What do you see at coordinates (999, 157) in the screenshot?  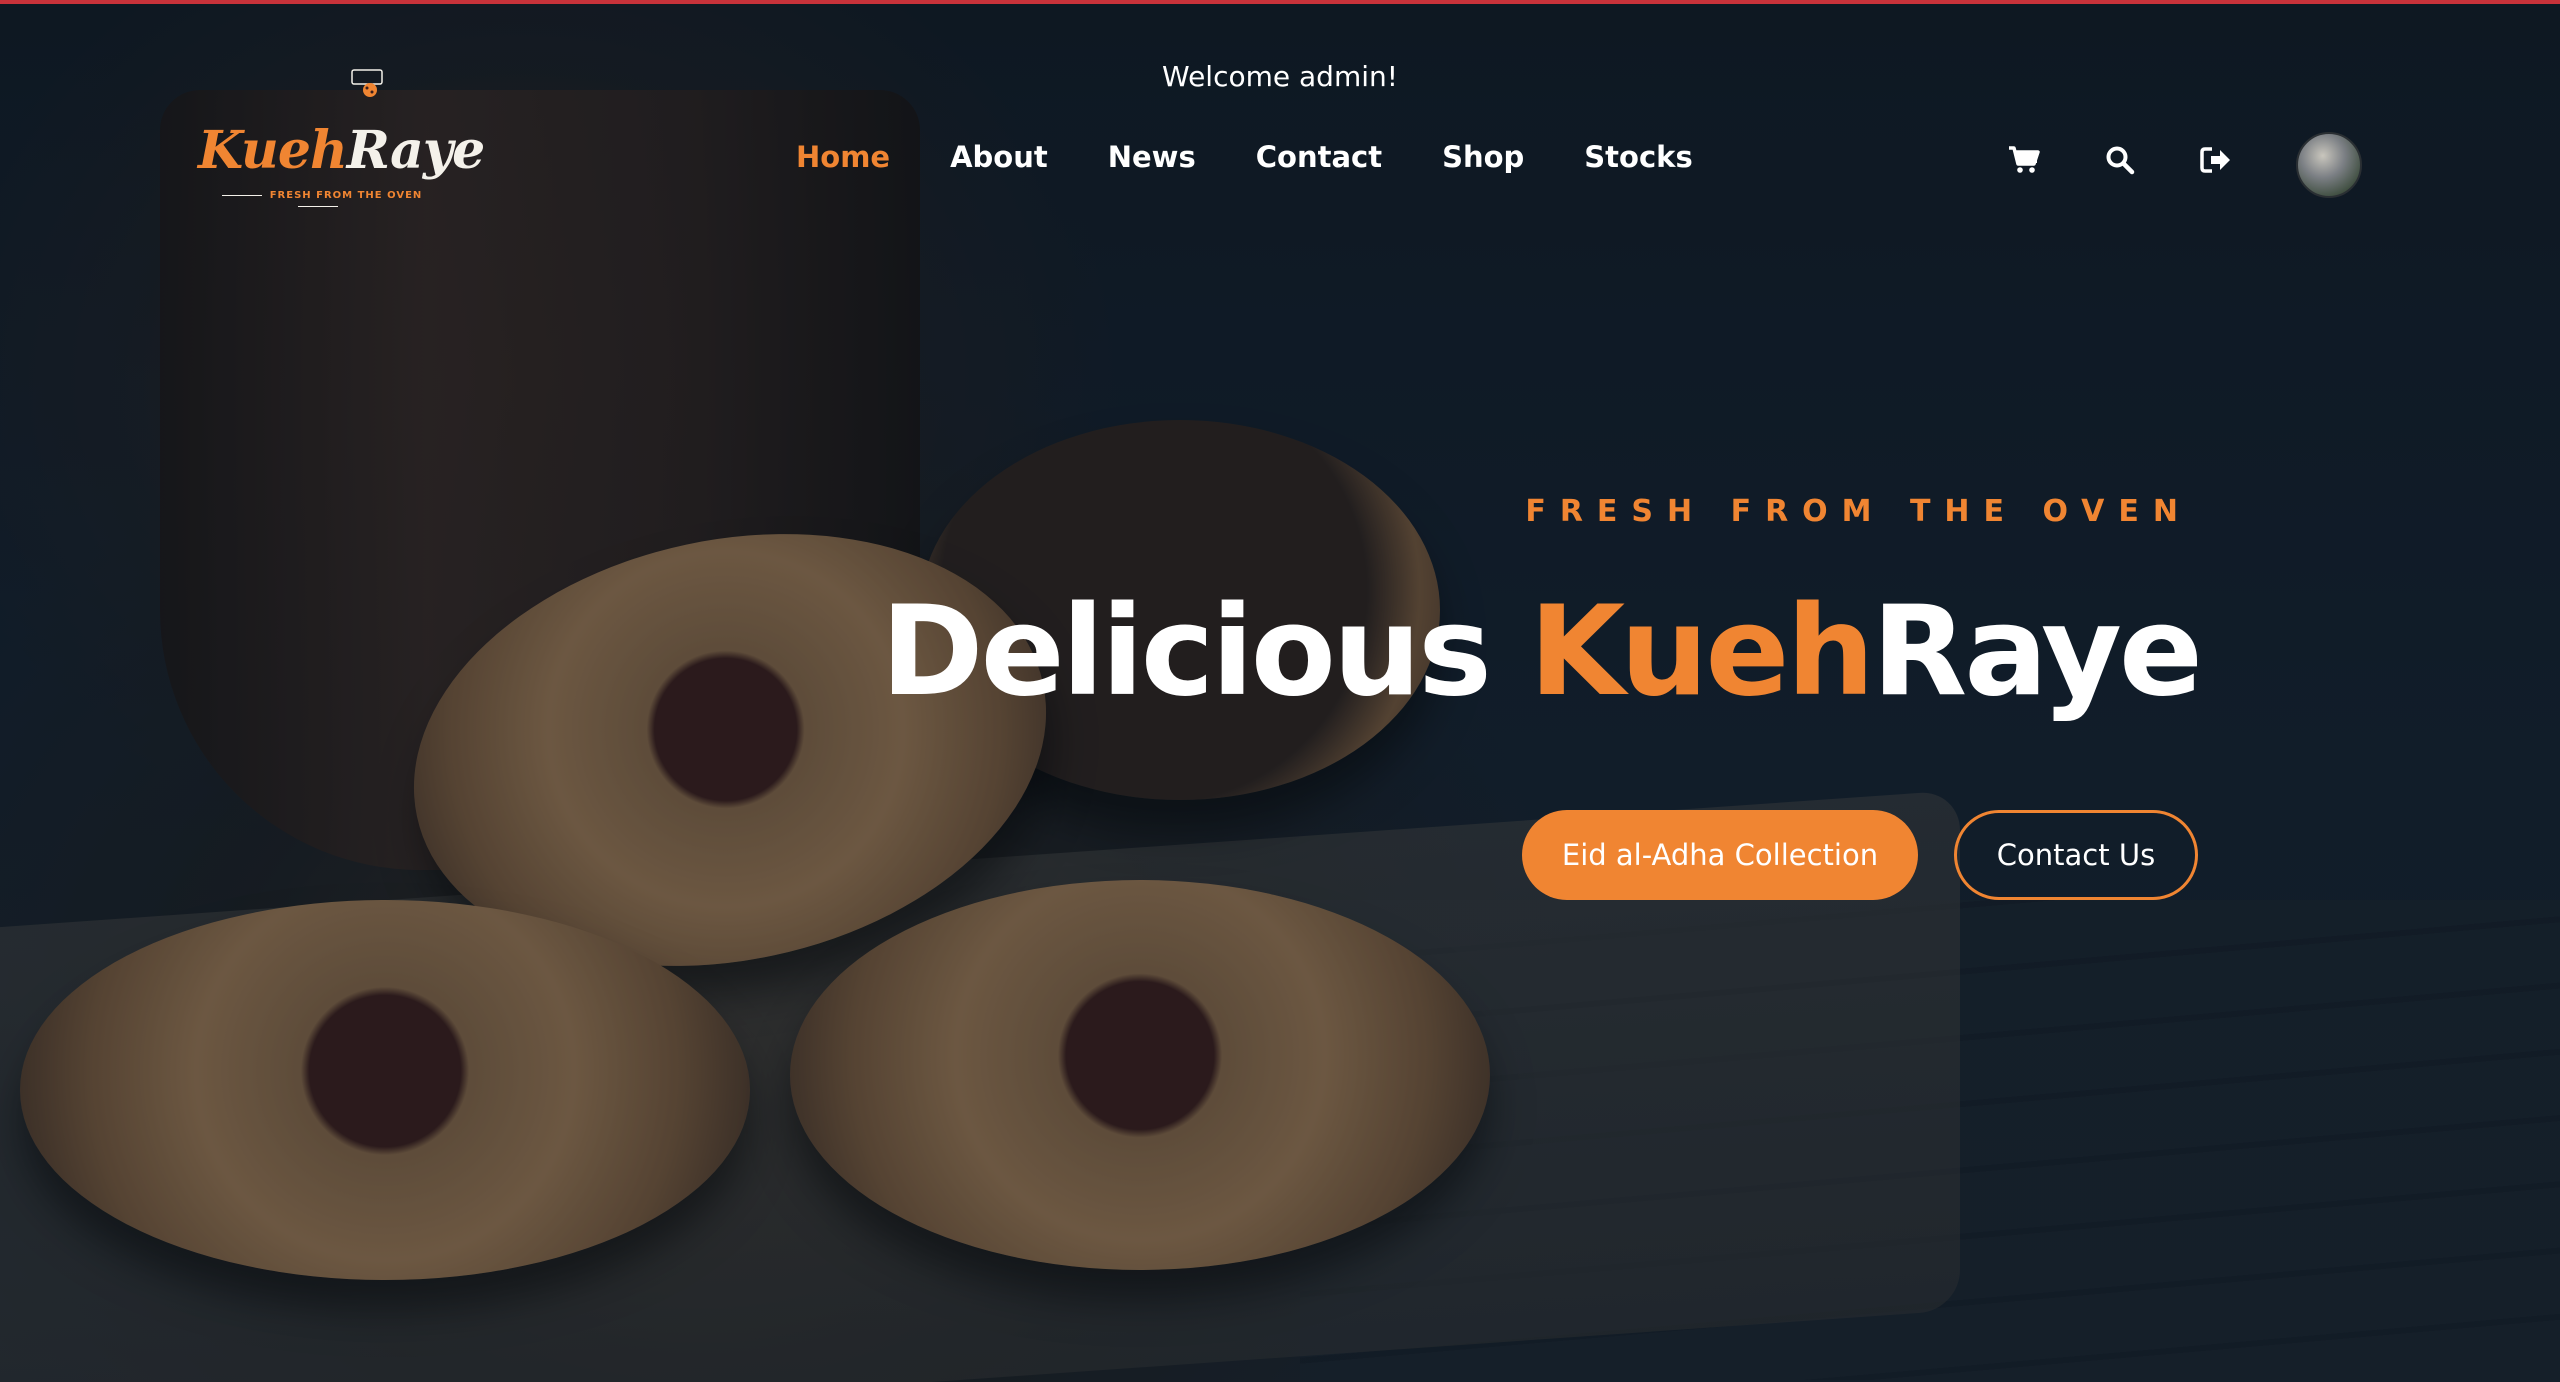 I see `nav-about: About` at bounding box center [999, 157].